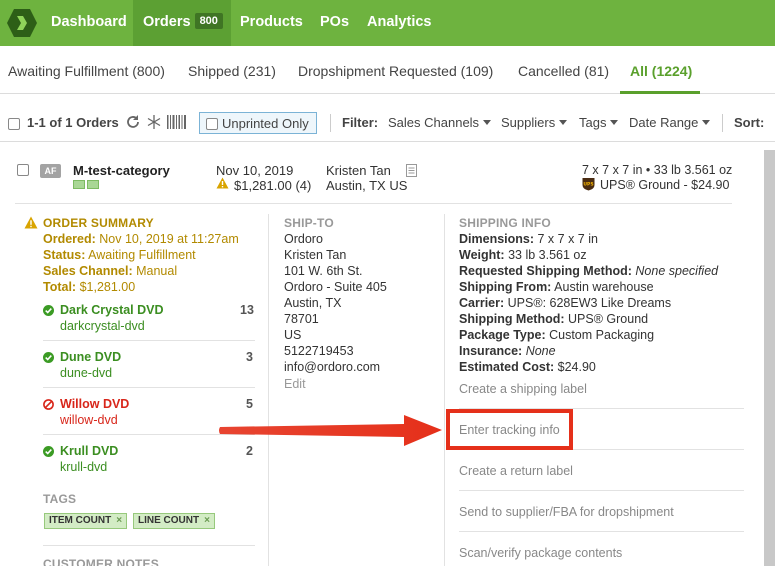 The width and height of the screenshot is (775, 566). What do you see at coordinates (769, 358) in the screenshot?
I see `scrollbar` at bounding box center [769, 358].